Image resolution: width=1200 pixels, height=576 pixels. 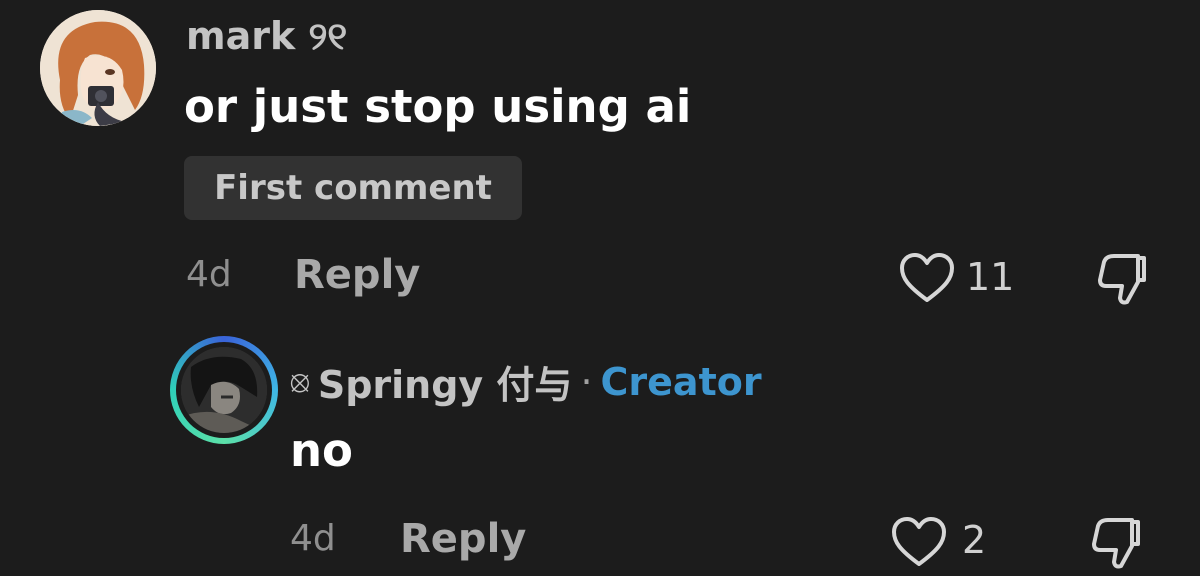 What do you see at coordinates (974, 540) in the screenshot?
I see `like-count: 2` at bounding box center [974, 540].